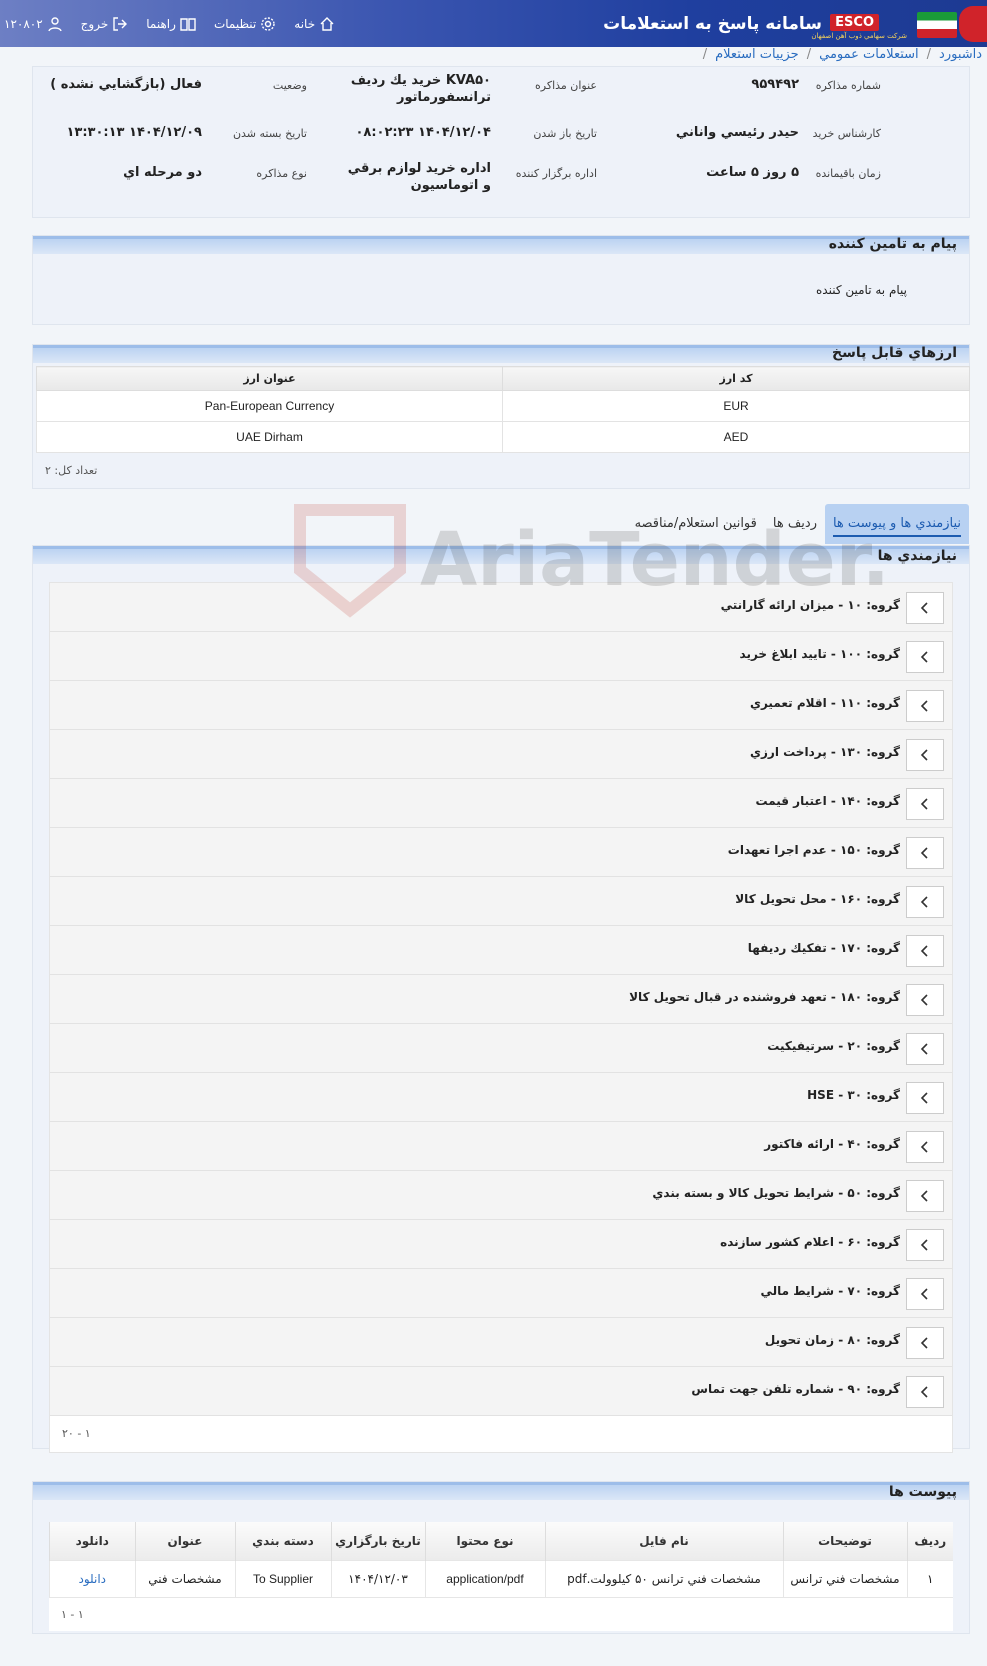  I want to click on list-item: گروه: ۱۳۰ - پرداخت ارزي, so click(501, 754).